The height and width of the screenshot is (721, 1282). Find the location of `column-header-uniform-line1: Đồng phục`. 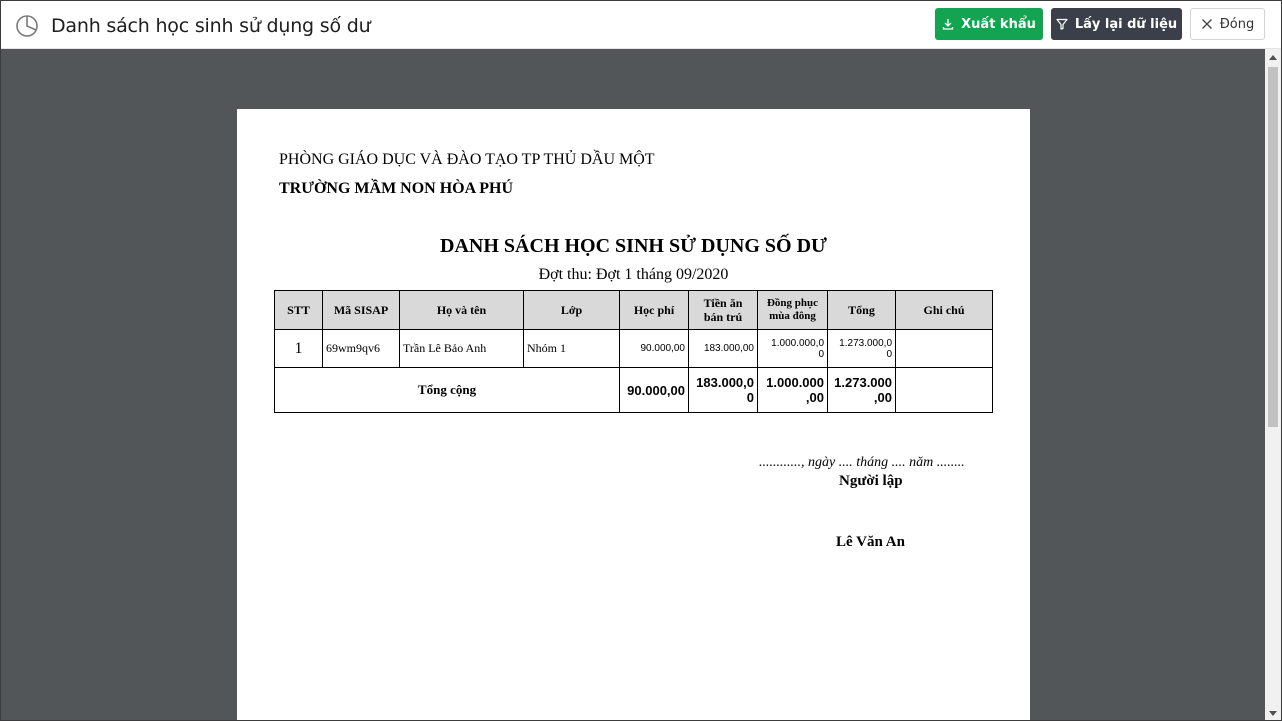

column-header-uniform-line1: Đồng phục is located at coordinates (792, 303).